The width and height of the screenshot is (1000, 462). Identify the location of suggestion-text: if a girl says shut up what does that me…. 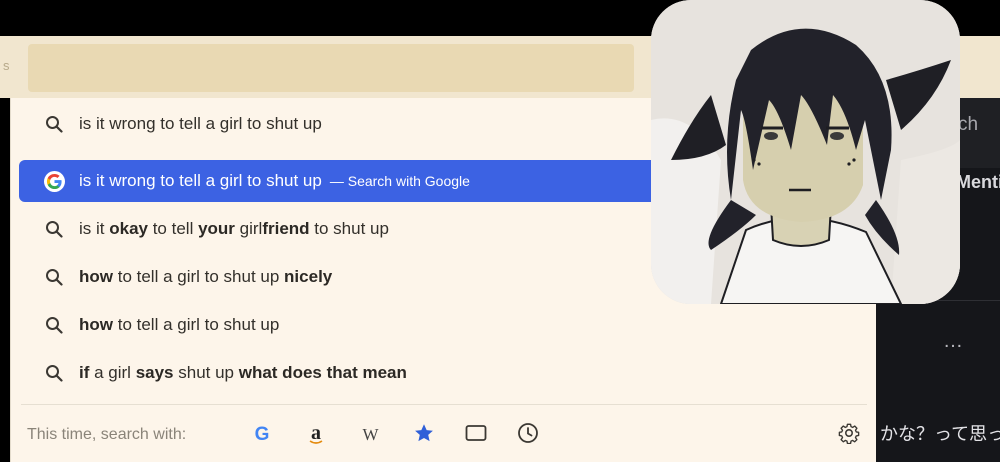
(243, 372).